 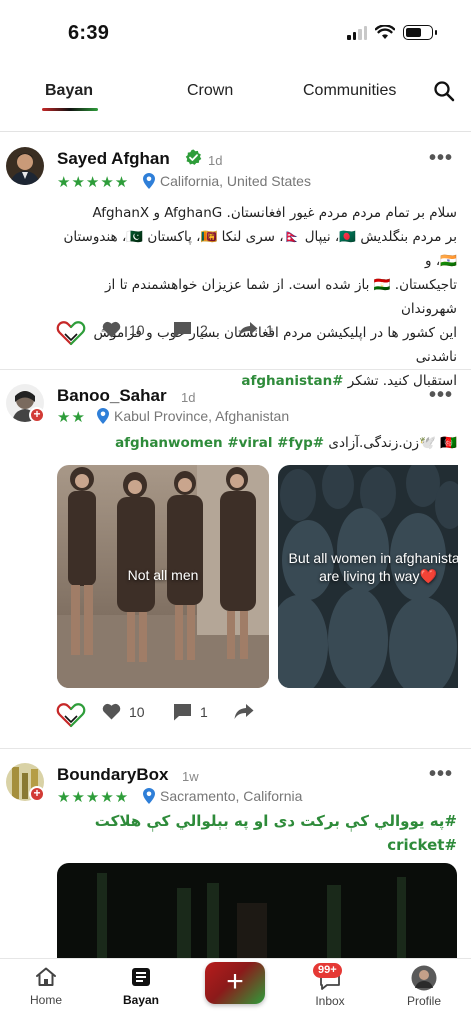 I want to click on active-tab-indicator, so click(x=70, y=109).